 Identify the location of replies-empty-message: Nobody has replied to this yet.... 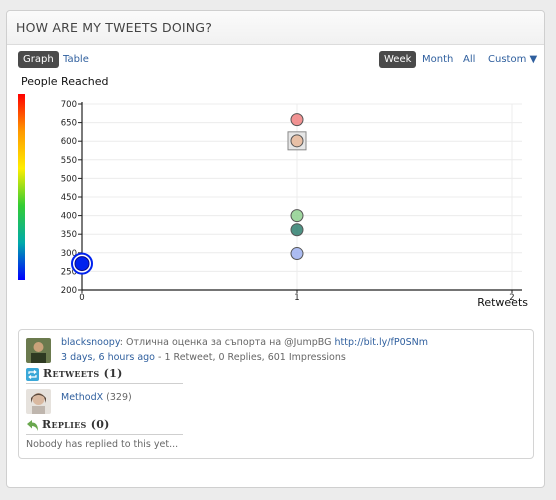
(102, 444).